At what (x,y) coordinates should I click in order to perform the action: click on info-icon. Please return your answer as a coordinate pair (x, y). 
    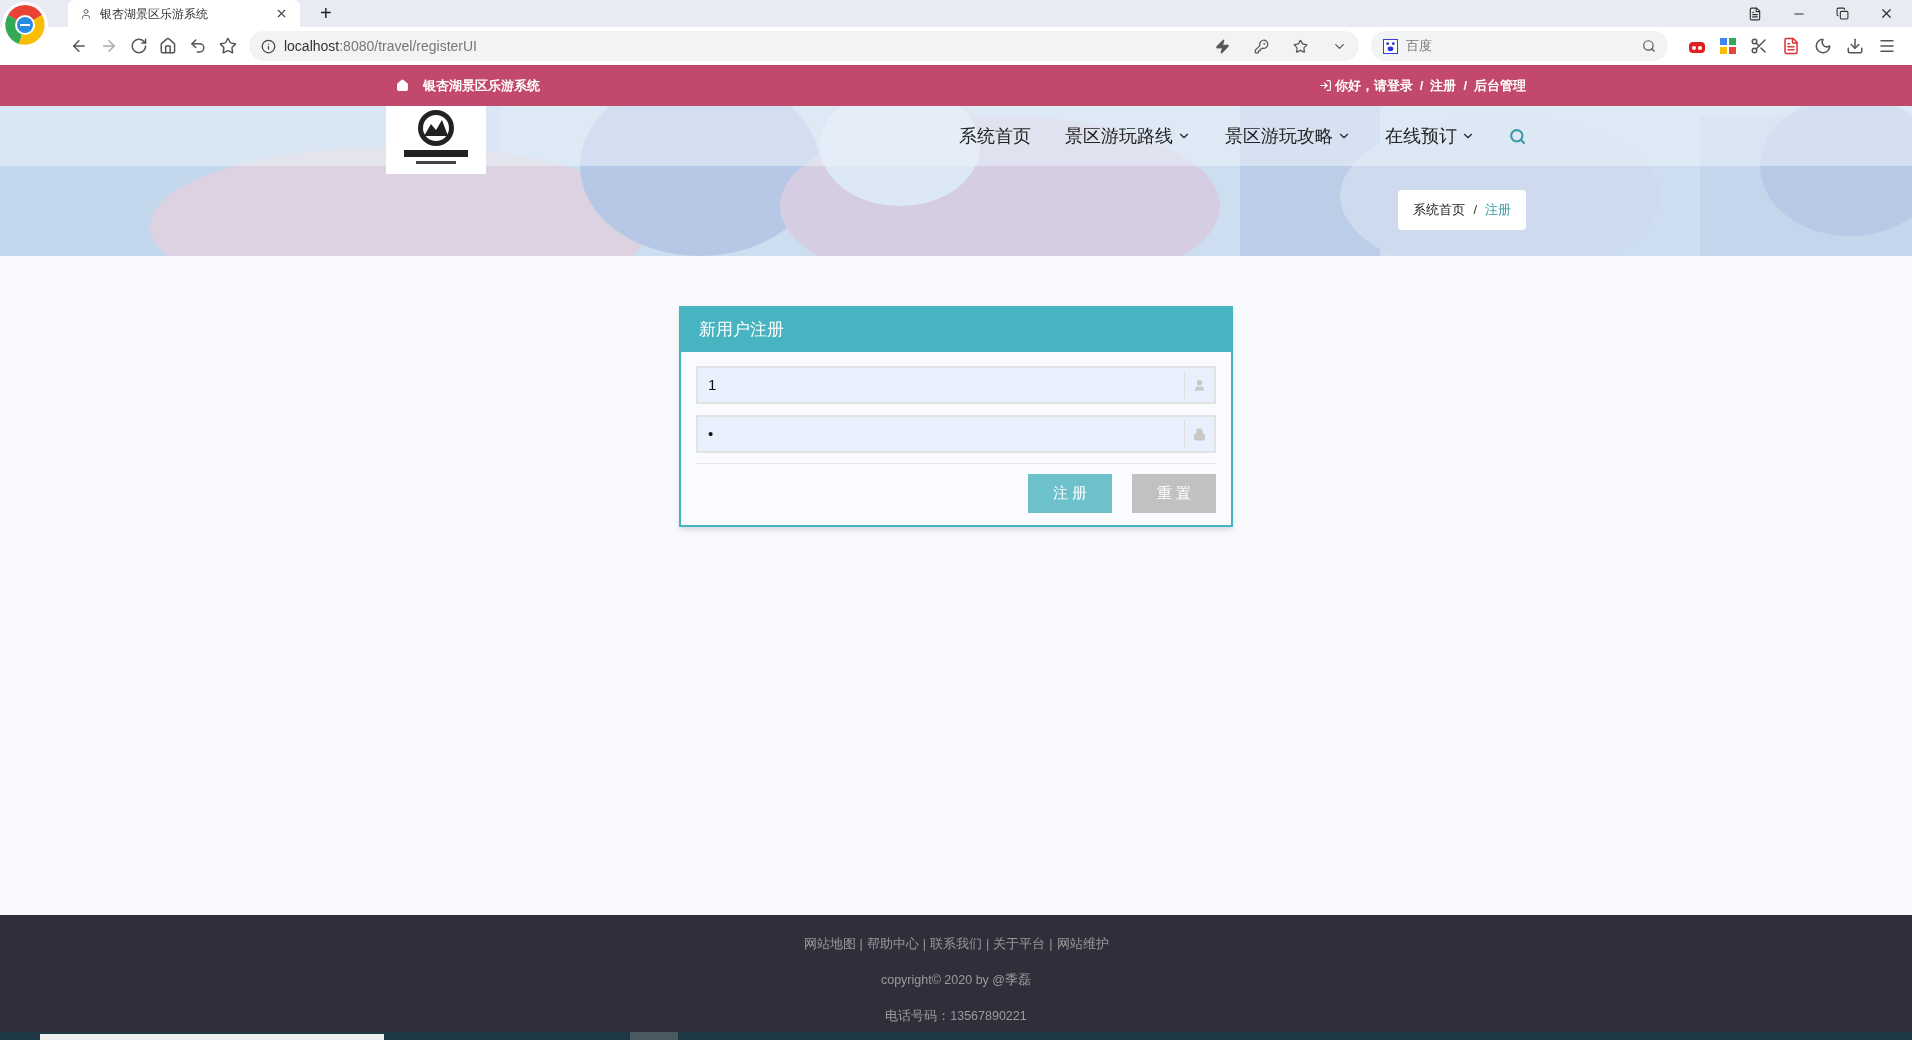
    Looking at the image, I should click on (268, 46).